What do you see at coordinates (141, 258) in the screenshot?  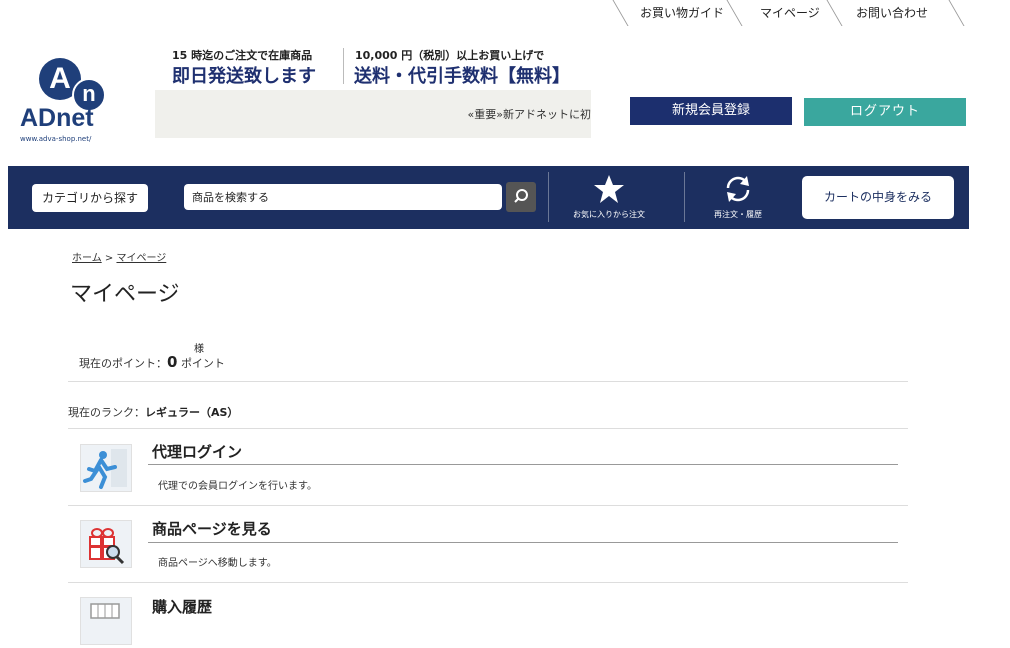 I see `breadcrumb-mypage: マイページ` at bounding box center [141, 258].